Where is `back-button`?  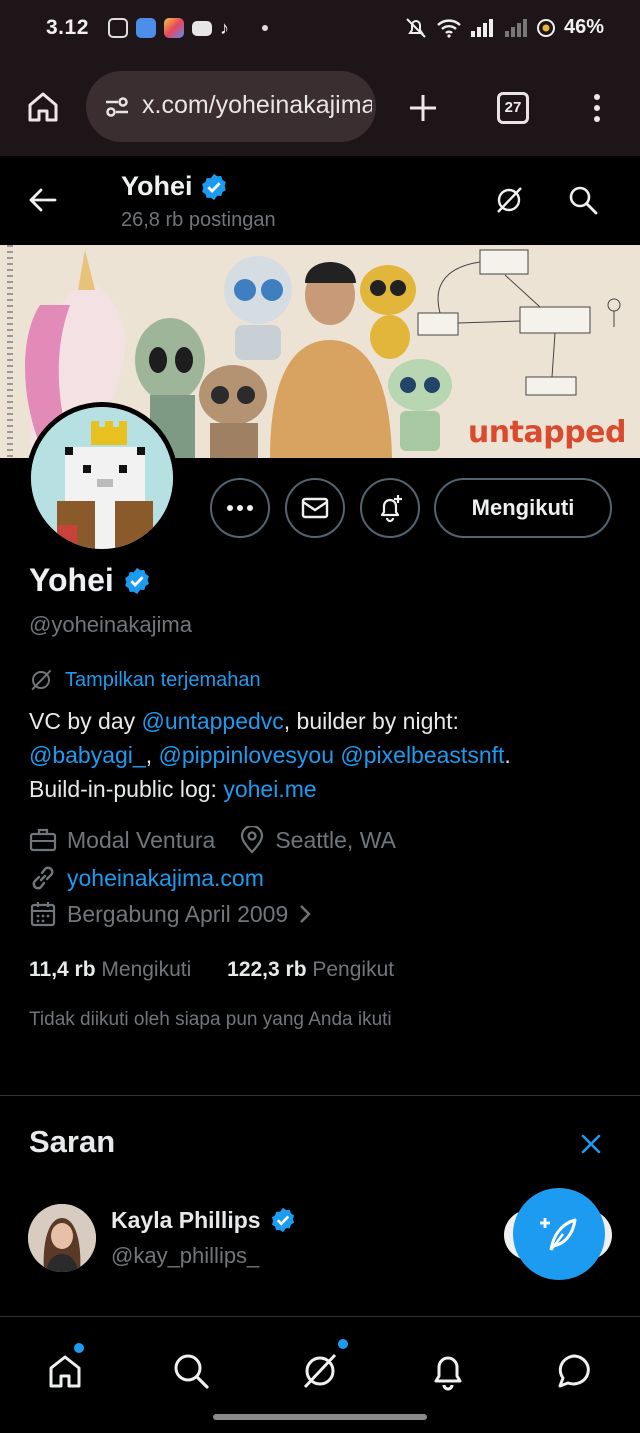 back-button is located at coordinates (43, 200).